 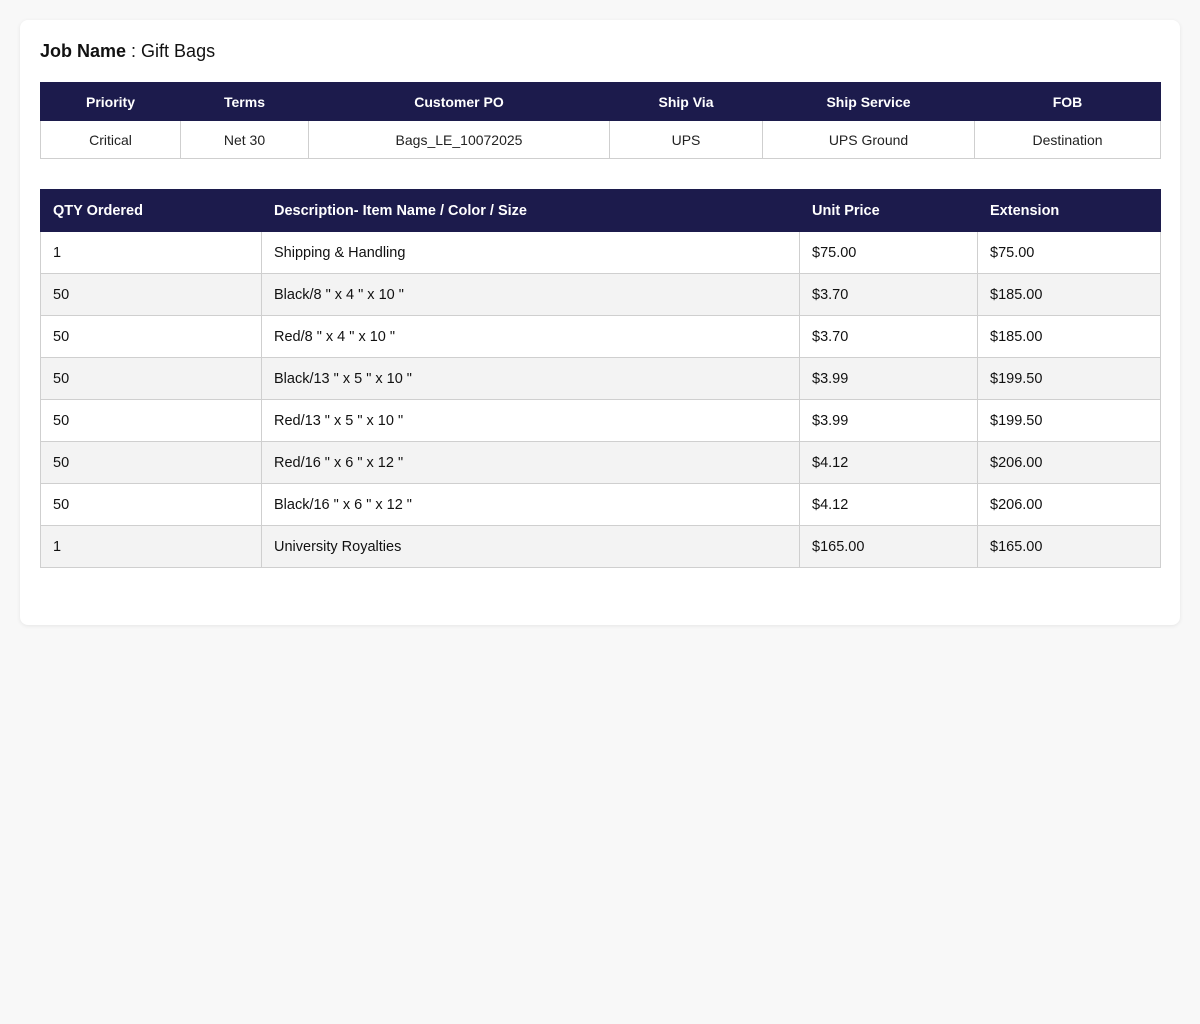 I want to click on header-unit-price: Unit Price, so click(x=888, y=210).